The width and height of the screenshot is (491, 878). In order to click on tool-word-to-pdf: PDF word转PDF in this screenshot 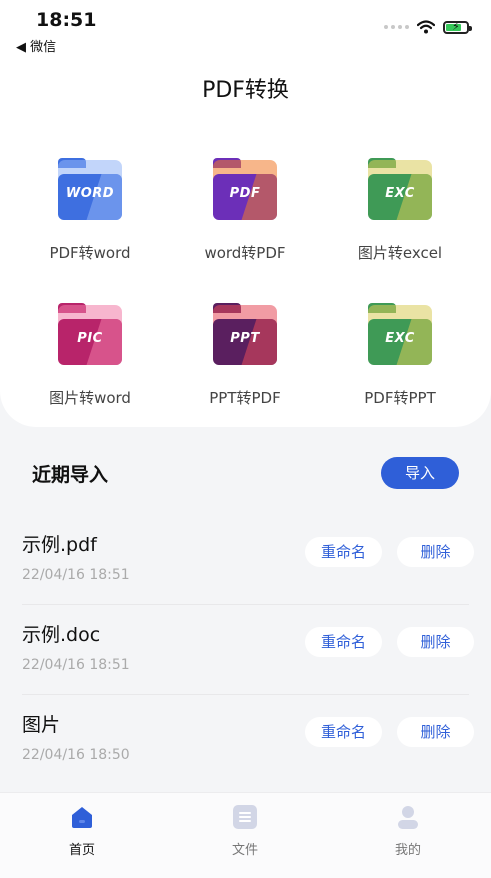, I will do `click(245, 210)`.